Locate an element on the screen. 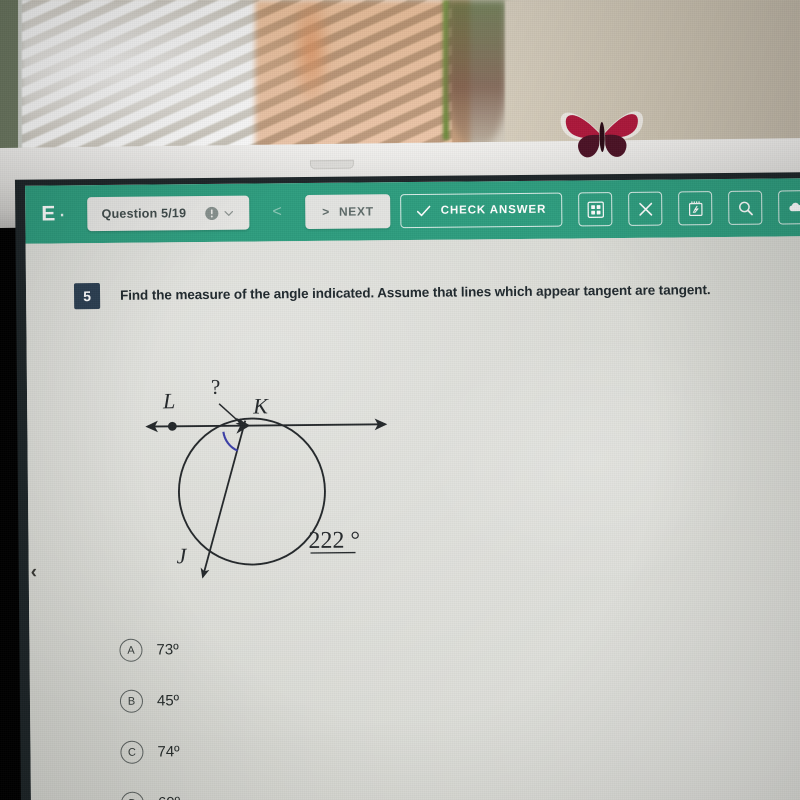 The image size is (800, 800). answer-choice-a: A 73º is located at coordinates (149, 650).